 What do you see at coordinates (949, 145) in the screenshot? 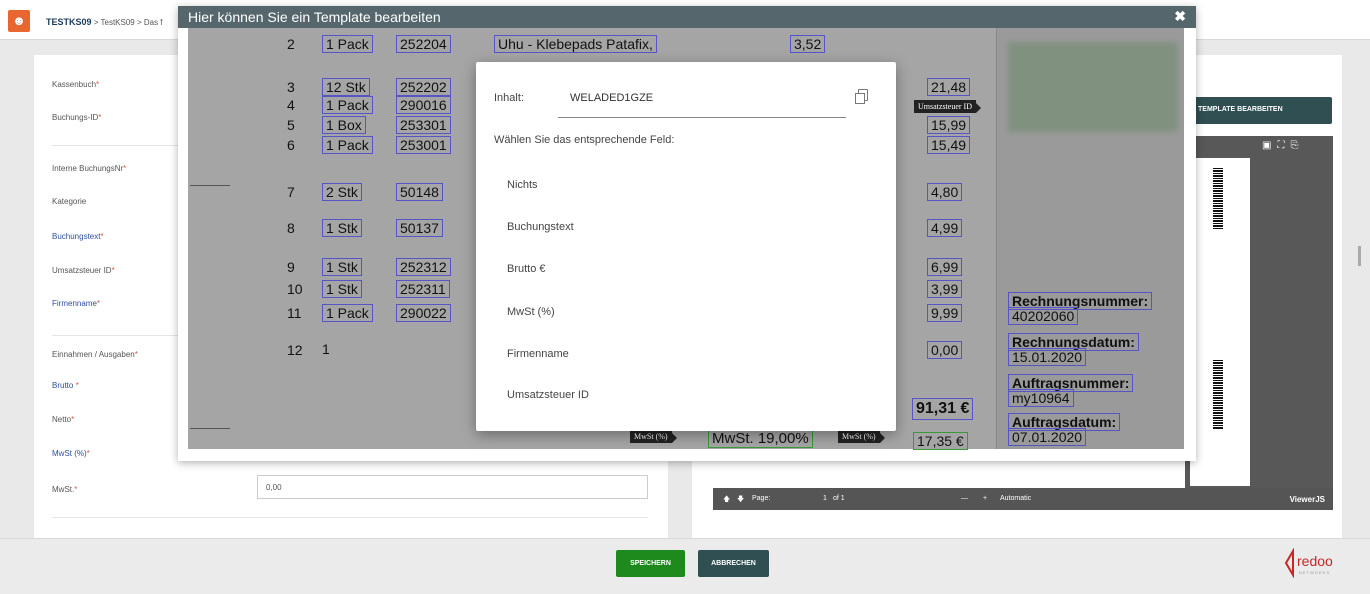
I see `row-total: 15,49` at bounding box center [949, 145].